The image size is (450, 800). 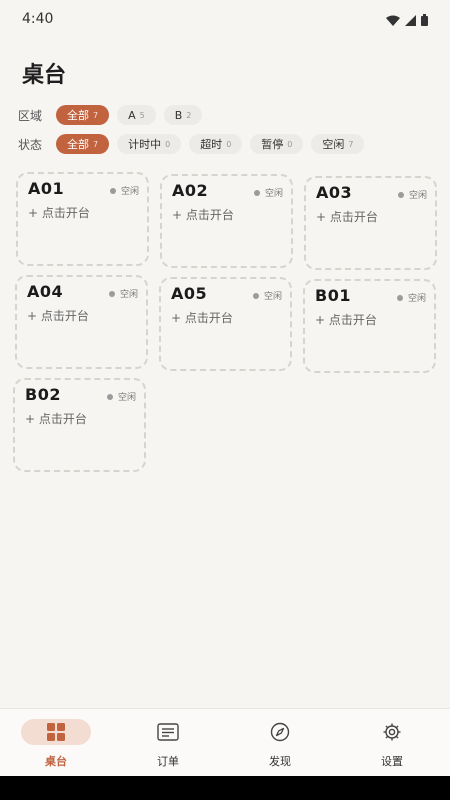 I want to click on table-card: A05 空闲 + 点击开台, so click(x=225, y=324).